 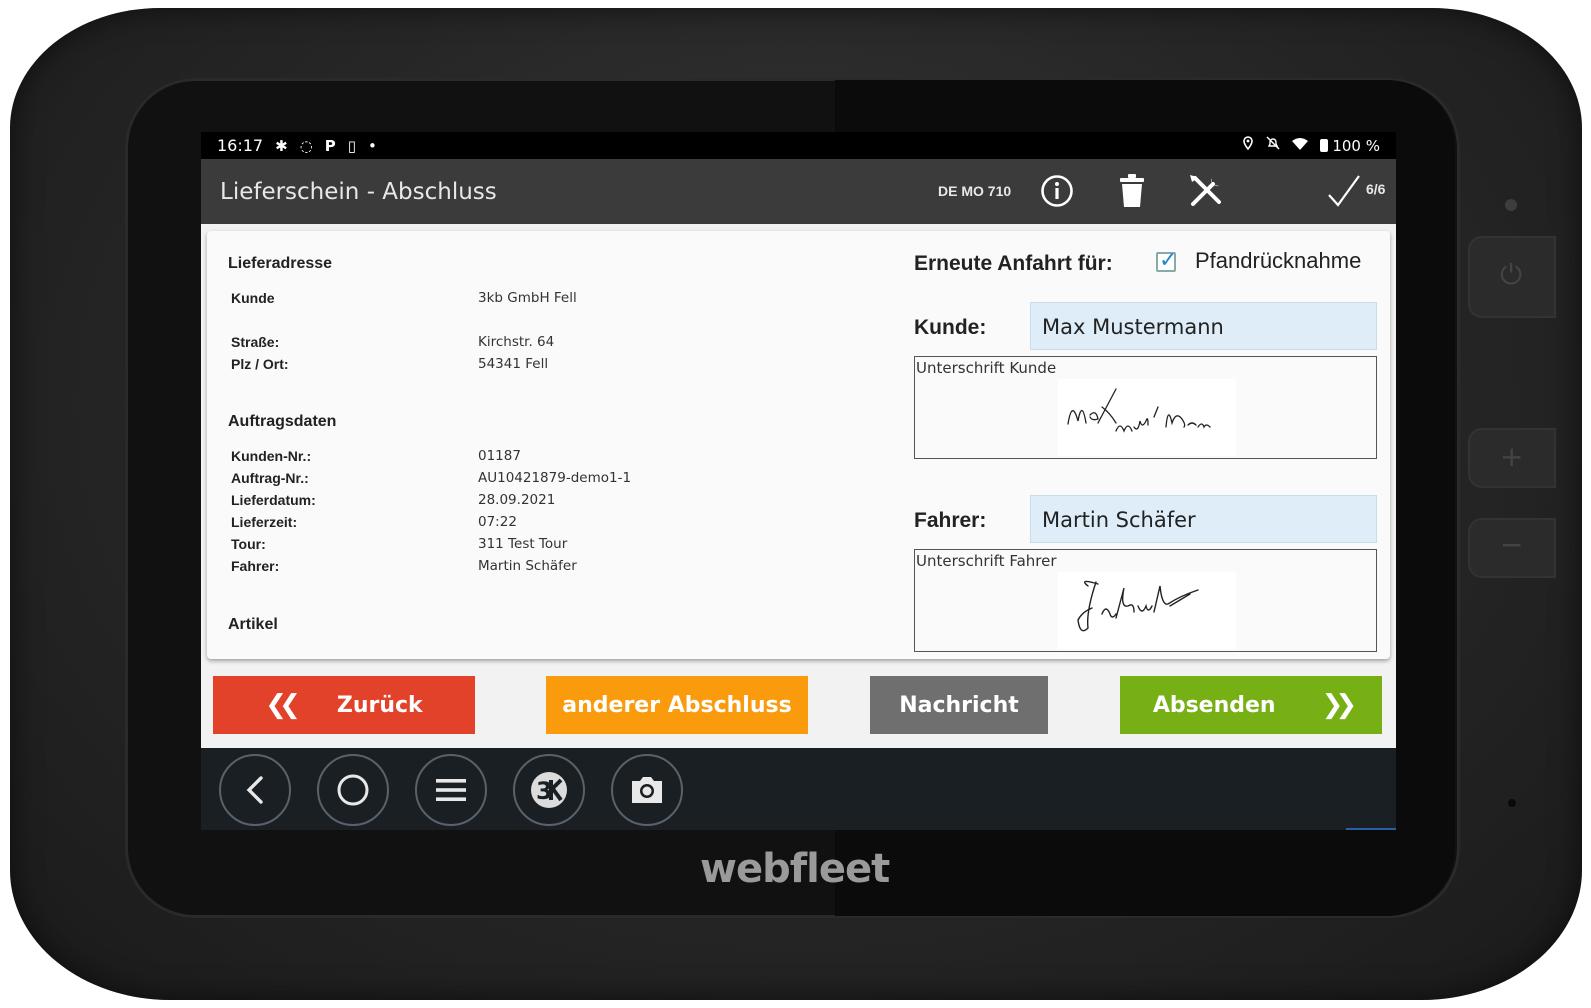 I want to click on customer-value: 3kb GmbH Fell, so click(x=527, y=298).